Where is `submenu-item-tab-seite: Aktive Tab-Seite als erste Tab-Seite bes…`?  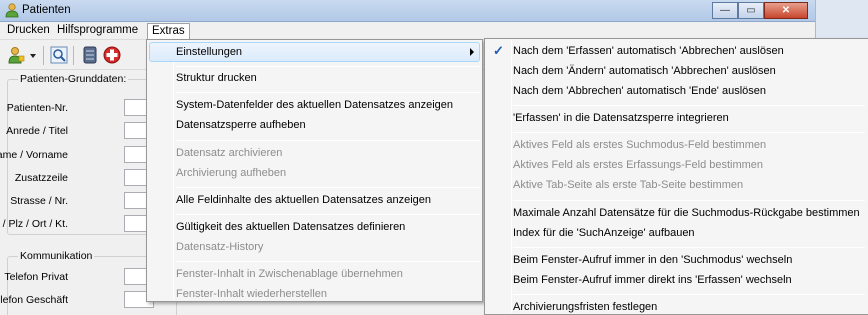
submenu-item-tab-seite: Aktive Tab-Seite als erste Tab-Seite bes… is located at coordinates (628, 185).